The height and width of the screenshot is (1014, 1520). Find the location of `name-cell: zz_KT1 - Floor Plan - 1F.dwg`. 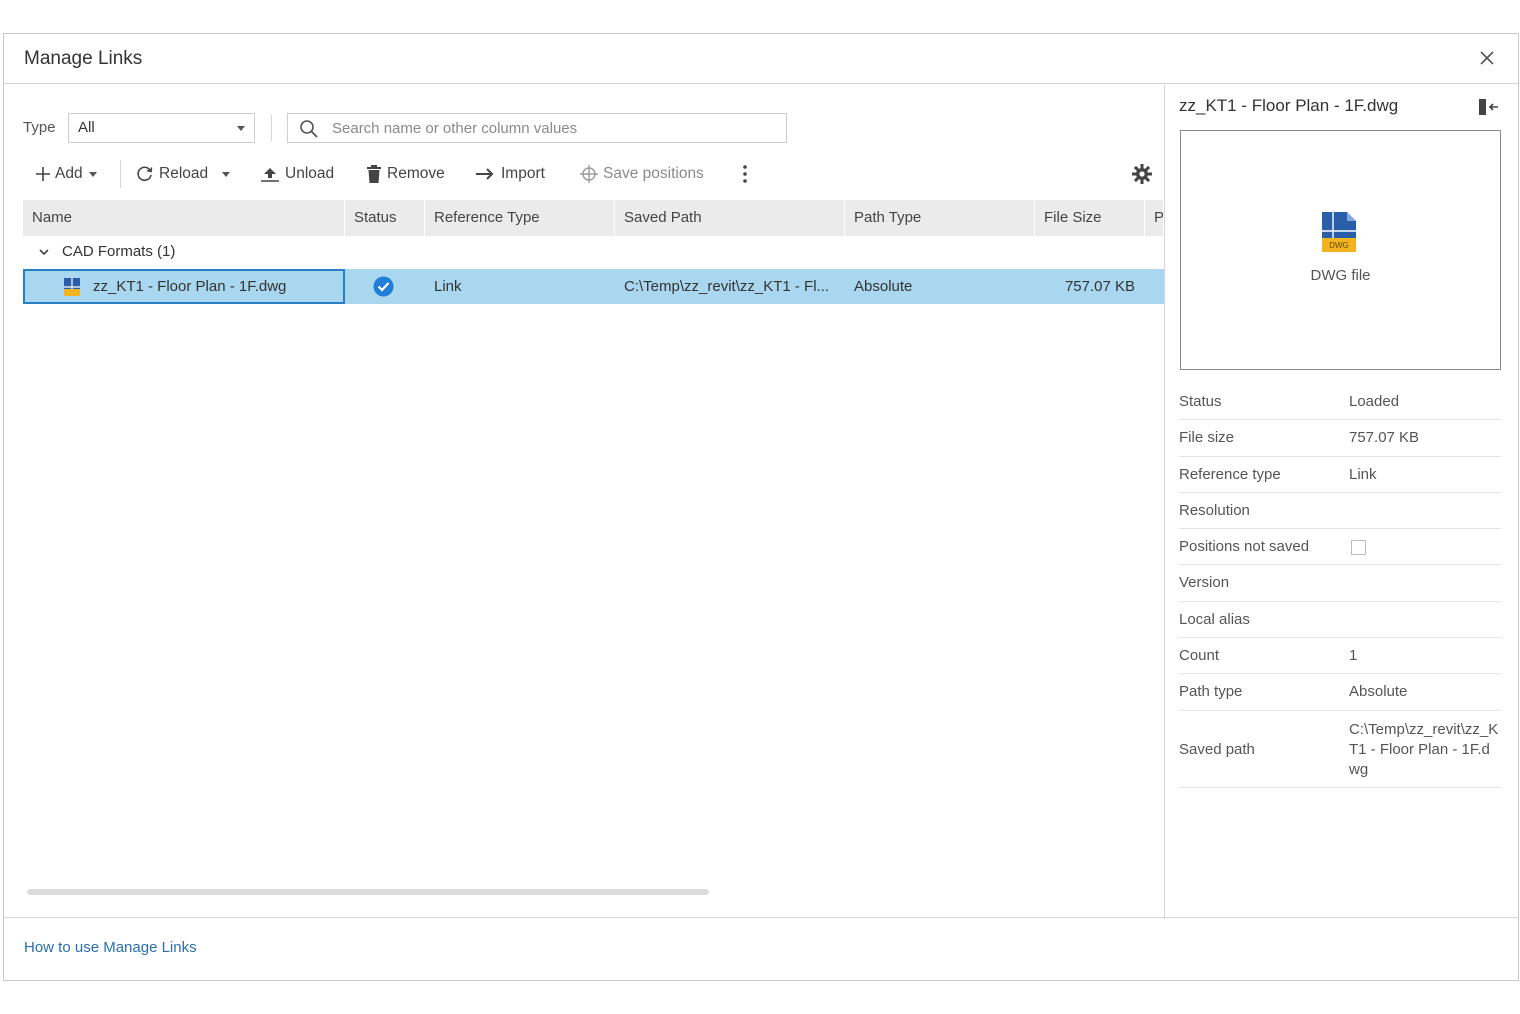

name-cell: zz_KT1 - Floor Plan - 1F.dwg is located at coordinates (184, 286).